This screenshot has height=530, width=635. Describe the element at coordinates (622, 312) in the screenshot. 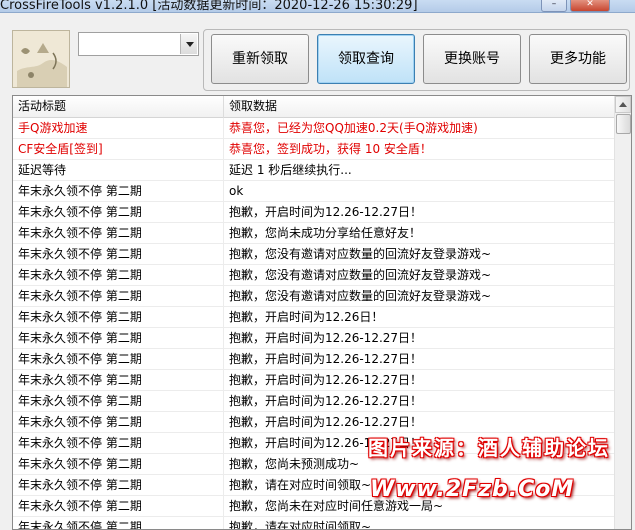

I see `vertical-scrollbar` at that location.